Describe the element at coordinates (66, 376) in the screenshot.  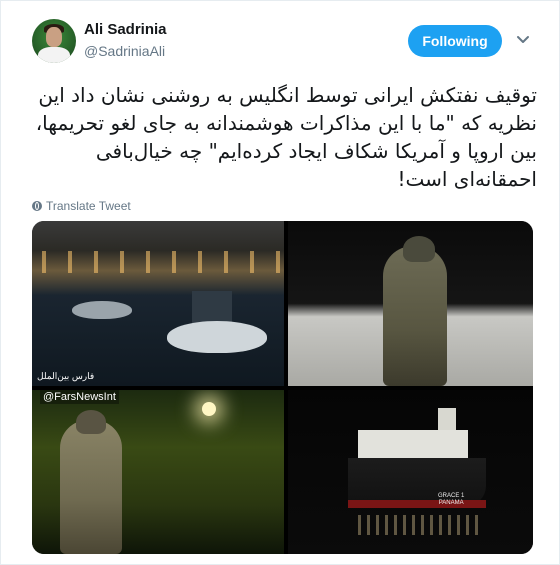
I see `watermark-agency: فارس بین‌الملل` at that location.